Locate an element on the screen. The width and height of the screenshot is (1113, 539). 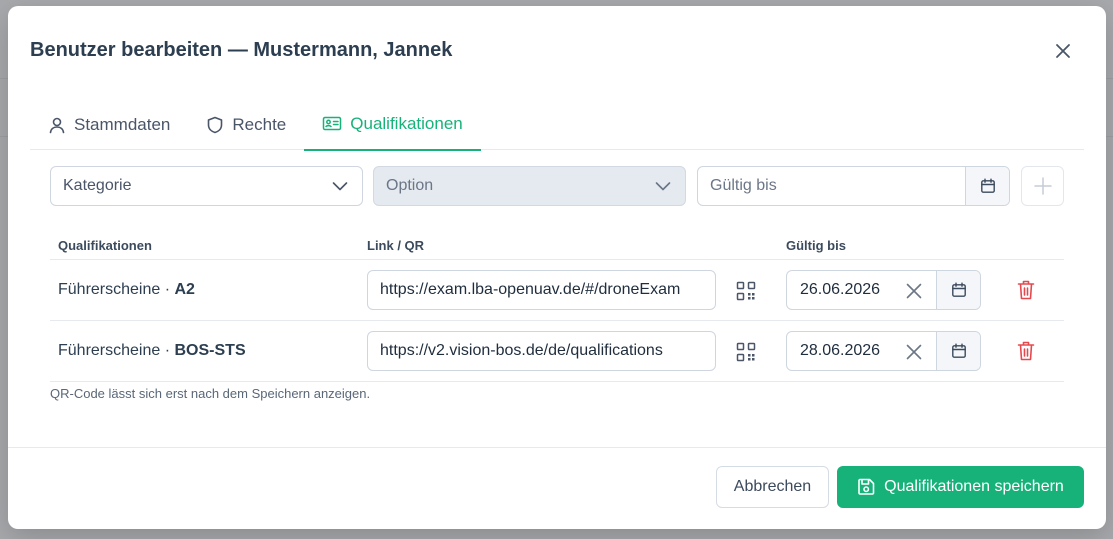
shield-icon is located at coordinates (215, 124).